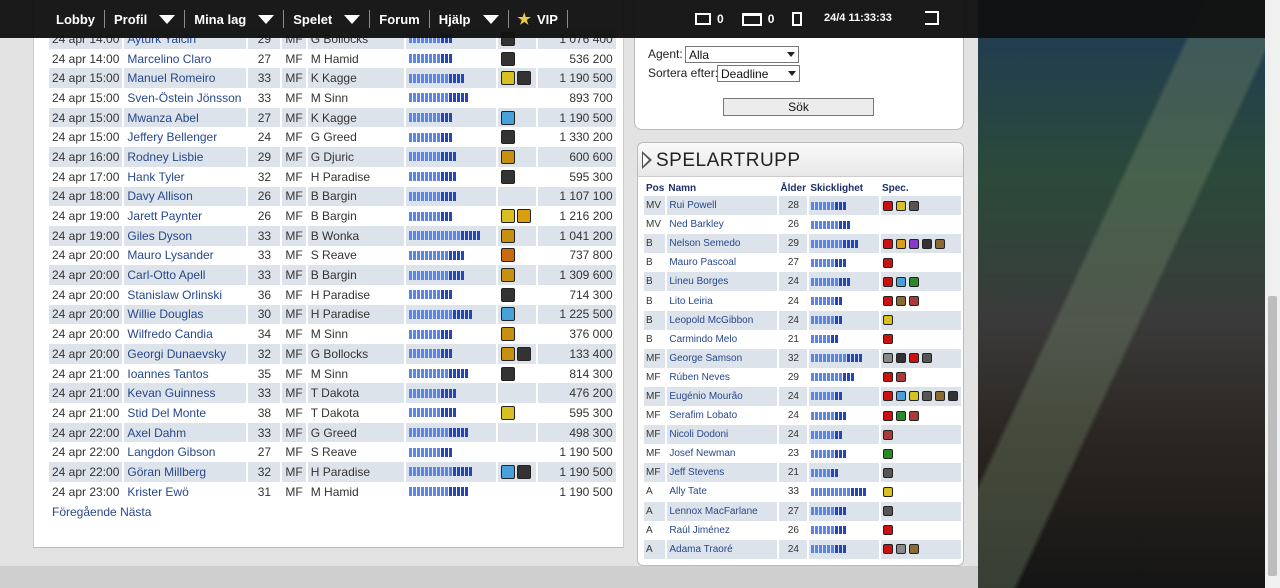 The image size is (1280, 588). What do you see at coordinates (844, 188) in the screenshot?
I see `col-skill: Skicklighet` at bounding box center [844, 188].